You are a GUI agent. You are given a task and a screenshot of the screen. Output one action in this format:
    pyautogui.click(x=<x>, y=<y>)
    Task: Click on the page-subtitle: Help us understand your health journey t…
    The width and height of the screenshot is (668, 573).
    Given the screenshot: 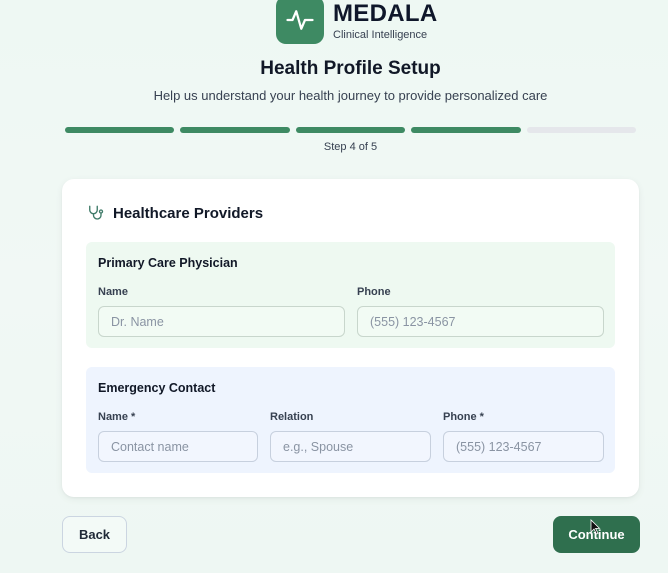 What is the action you would take?
    pyautogui.click(x=350, y=95)
    